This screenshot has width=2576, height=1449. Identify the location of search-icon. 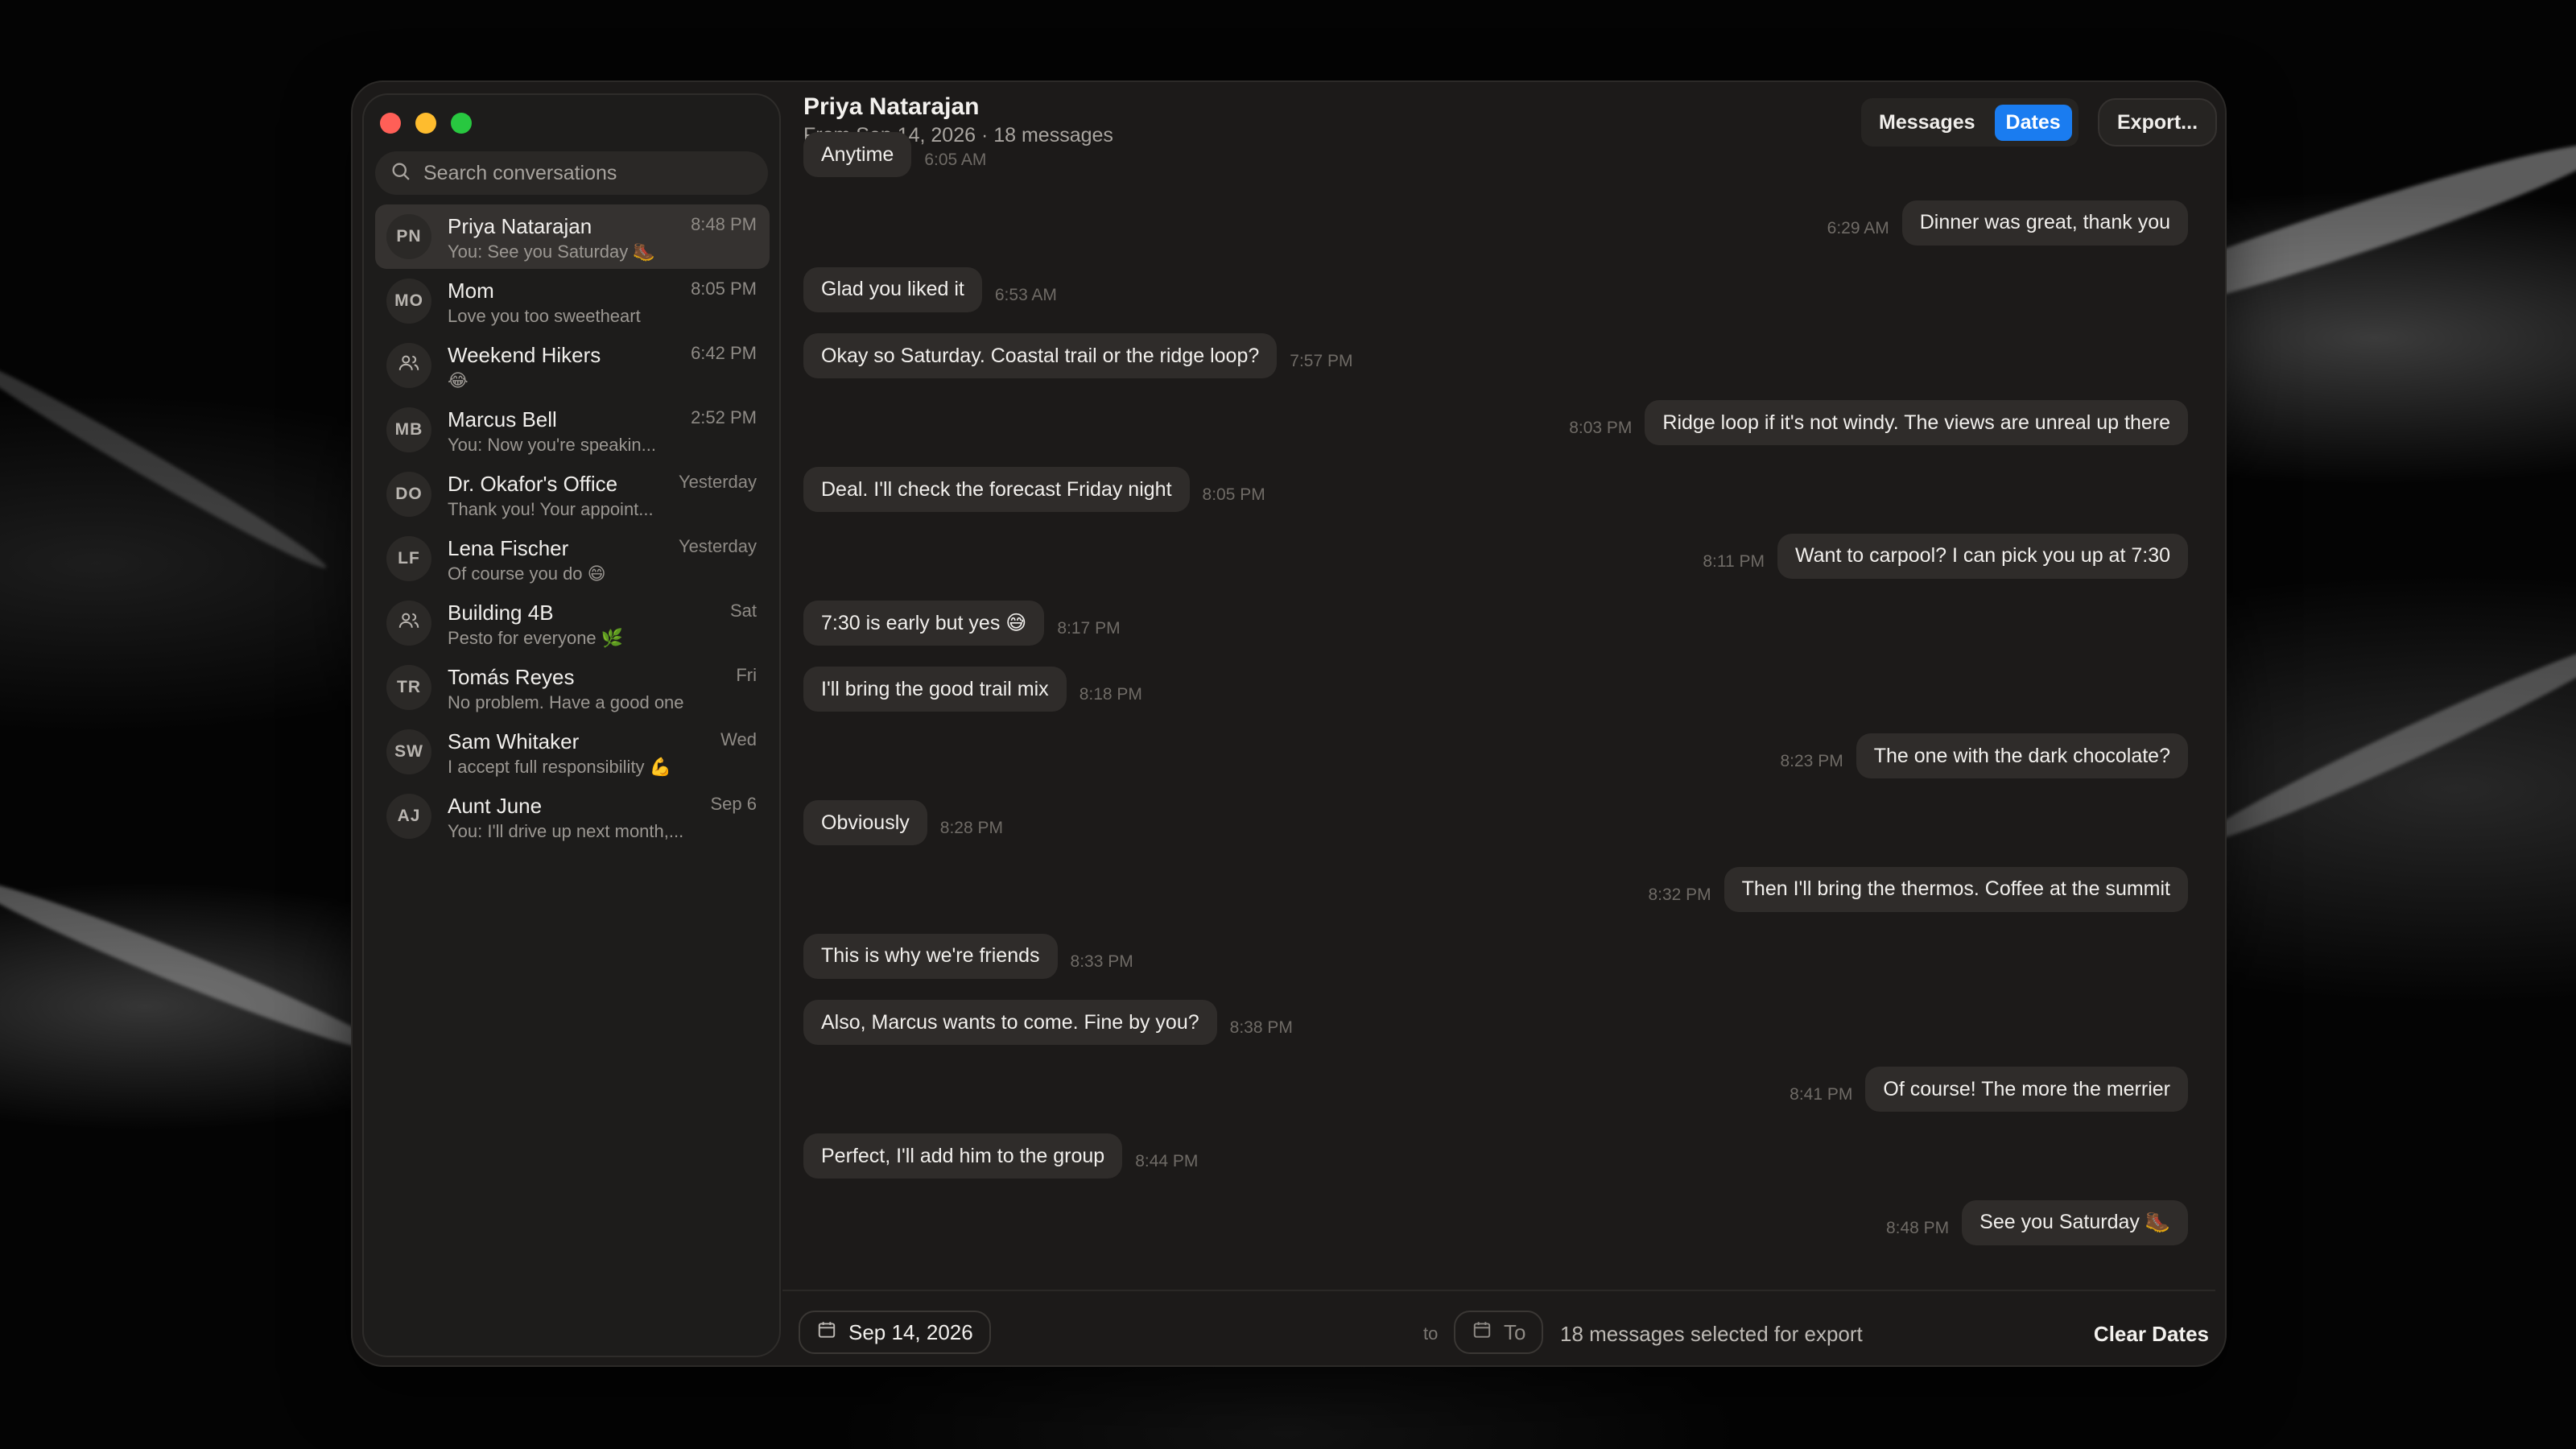
(401, 173).